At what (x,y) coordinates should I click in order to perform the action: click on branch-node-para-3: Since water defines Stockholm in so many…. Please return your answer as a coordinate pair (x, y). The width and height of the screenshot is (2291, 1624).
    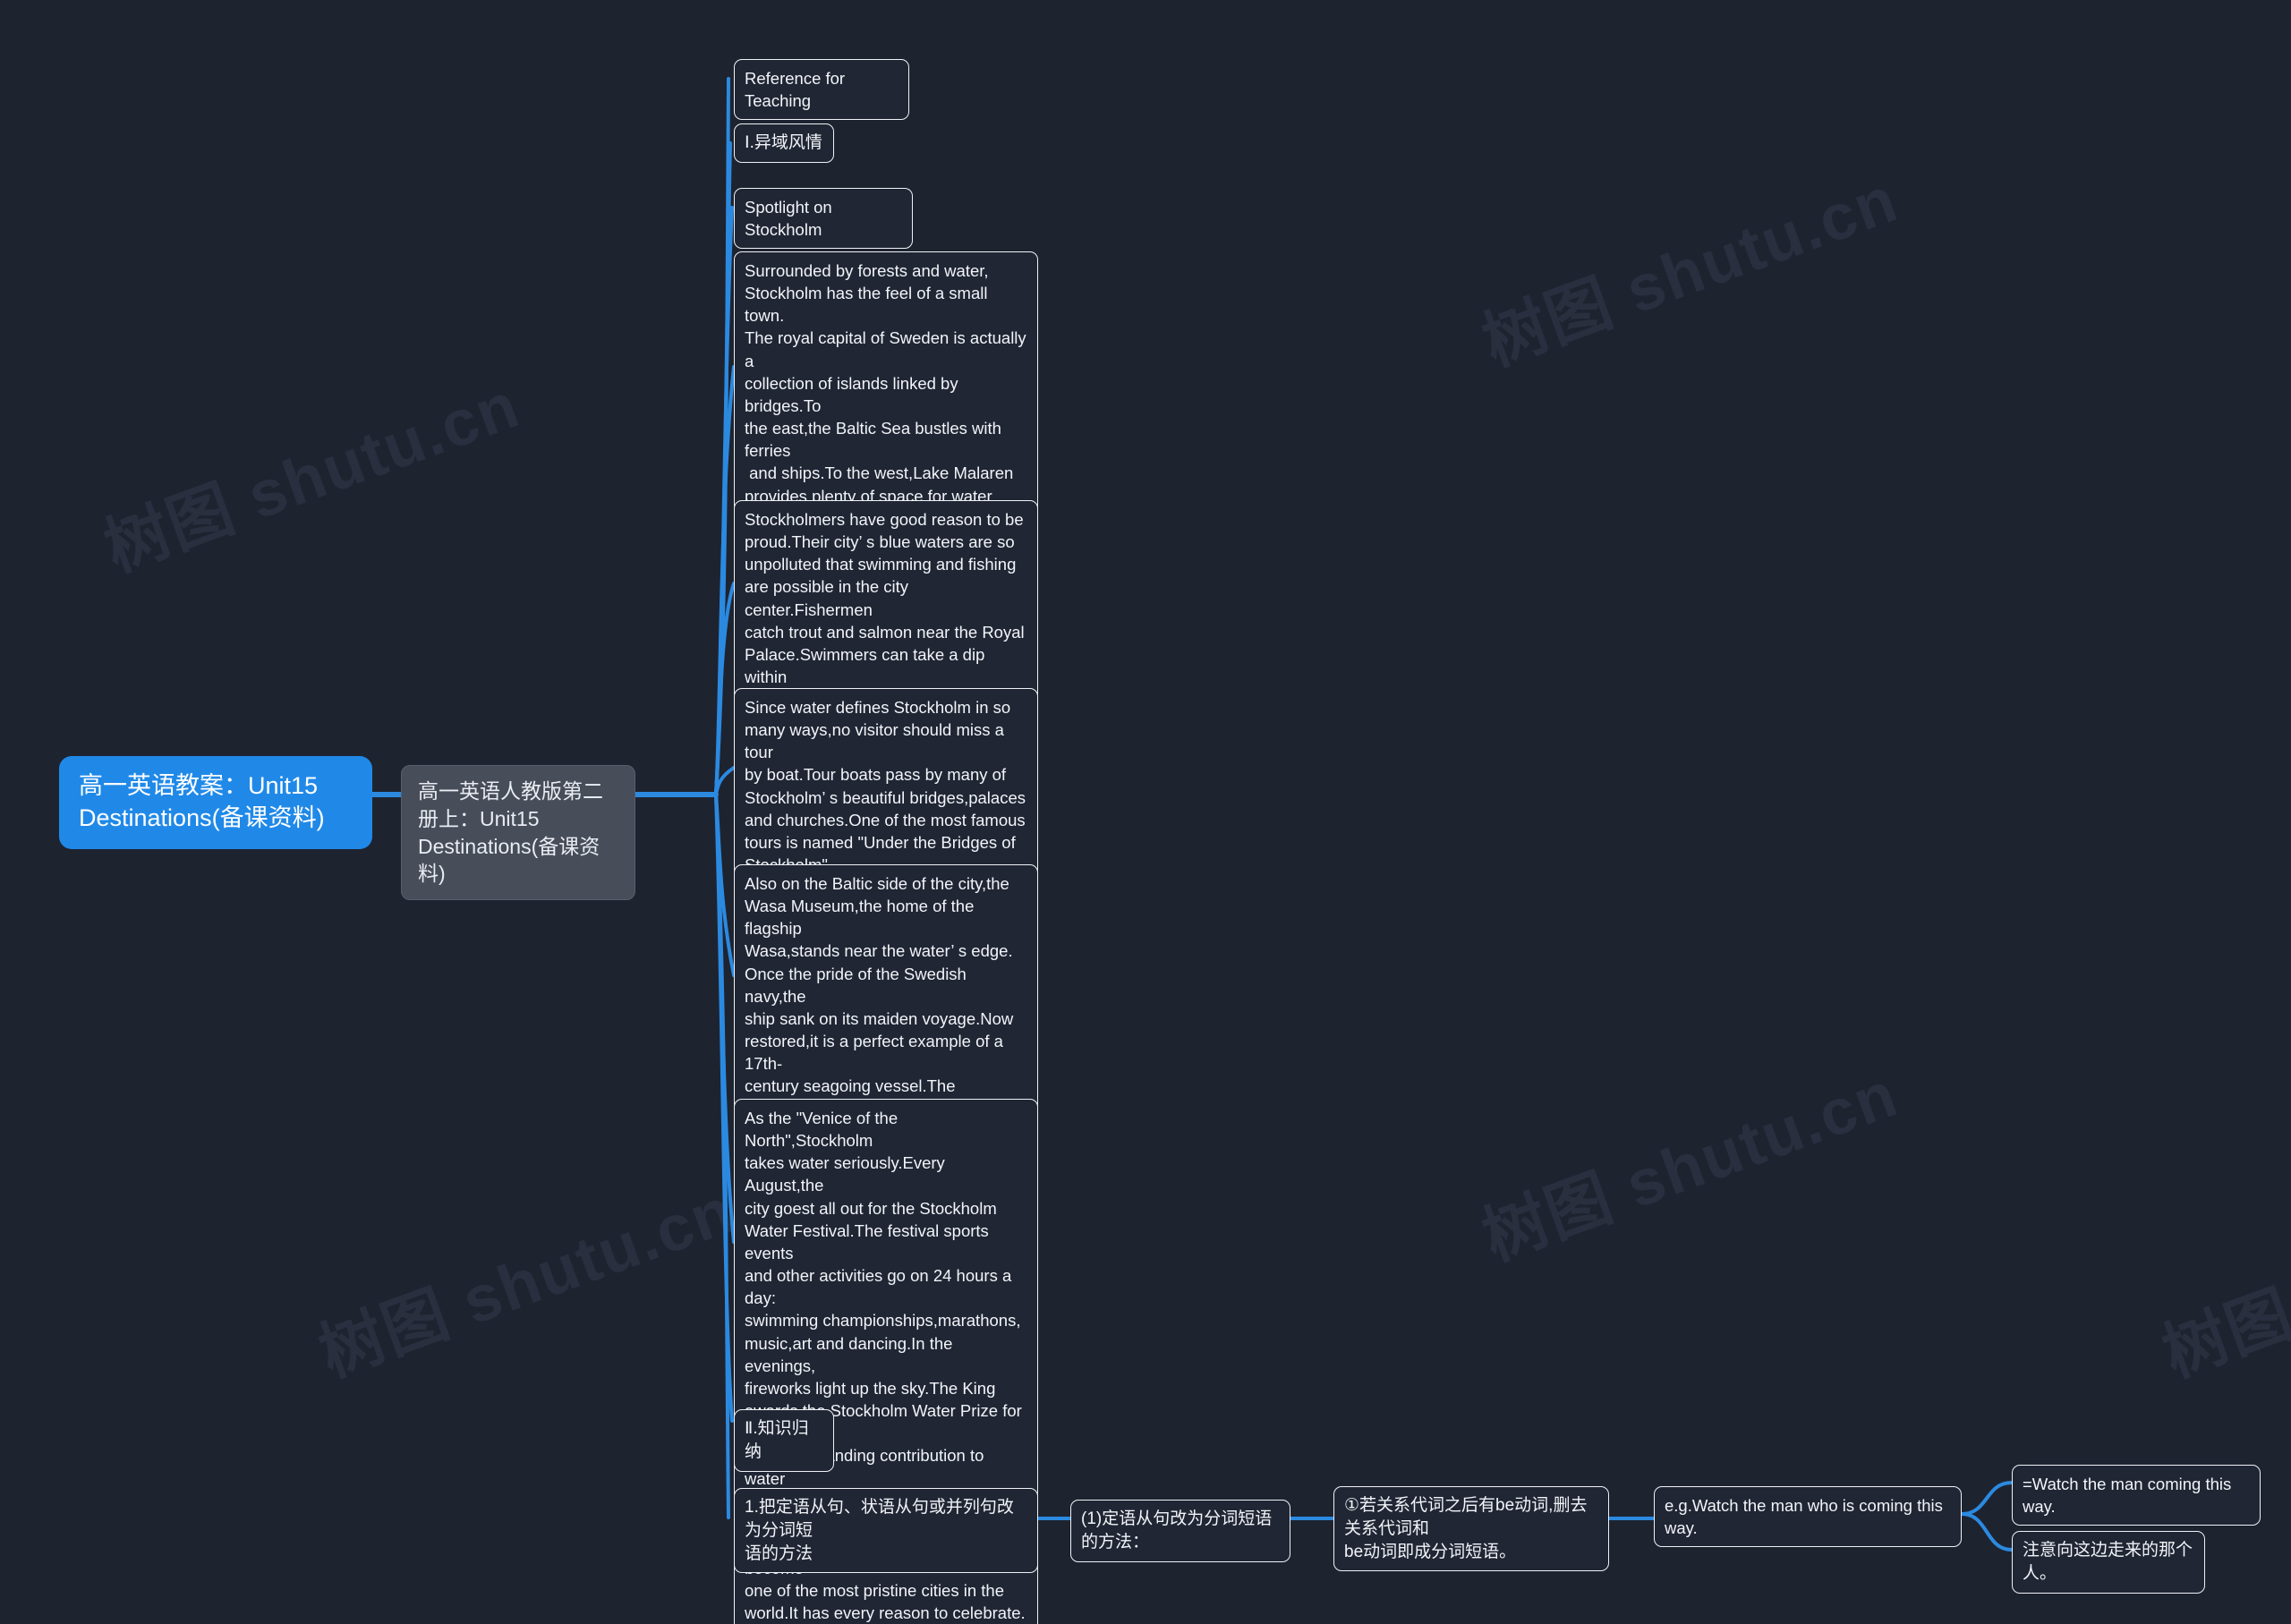
    Looking at the image, I should click on (886, 786).